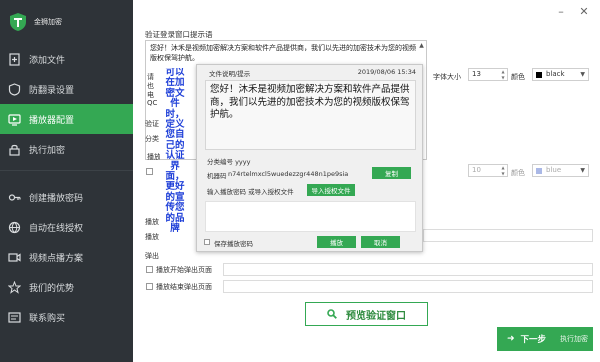 The height and width of the screenshot is (362, 600). What do you see at coordinates (560, 170) in the screenshot?
I see `color-select-2: blue ▼` at bounding box center [560, 170].